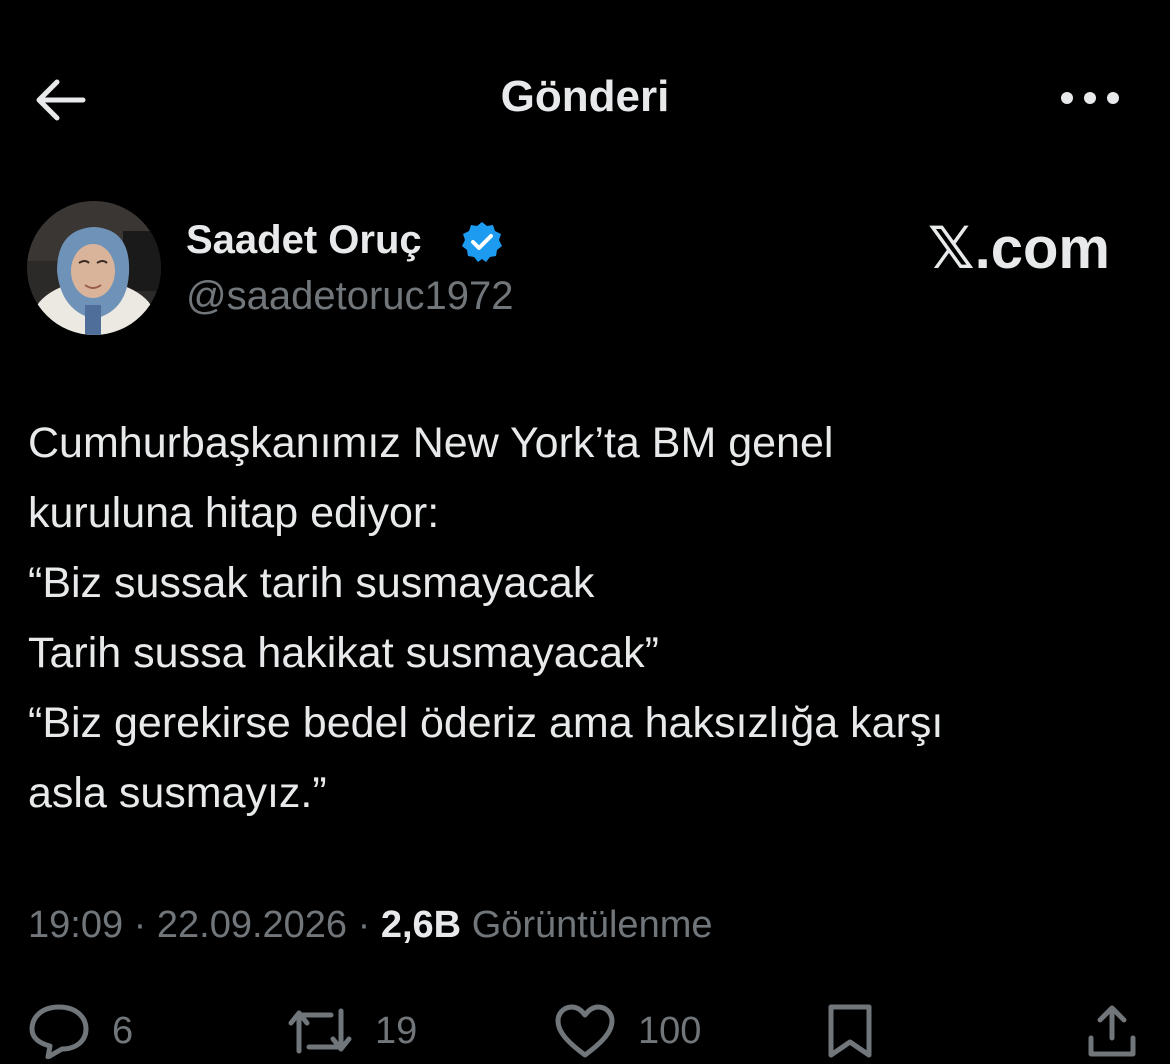 The height and width of the screenshot is (1064, 1170). Describe the element at coordinates (482, 242) in the screenshot. I see `verified-badge-icon` at that location.